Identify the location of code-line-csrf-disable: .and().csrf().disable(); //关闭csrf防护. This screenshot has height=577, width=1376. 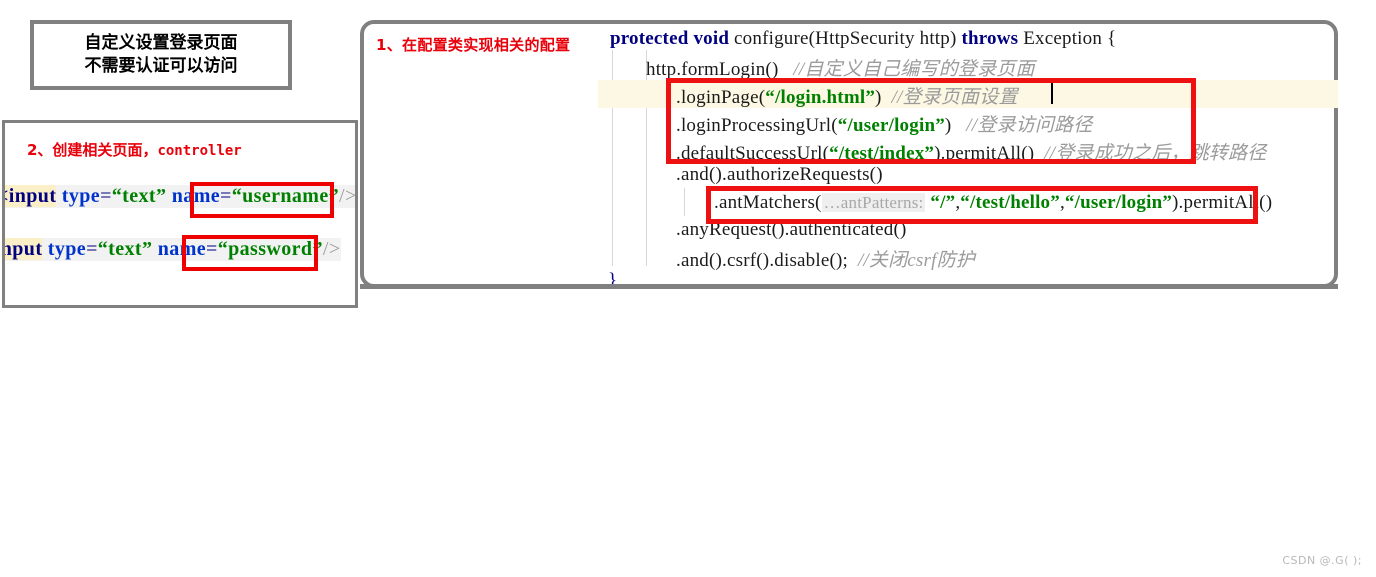
(825, 258).